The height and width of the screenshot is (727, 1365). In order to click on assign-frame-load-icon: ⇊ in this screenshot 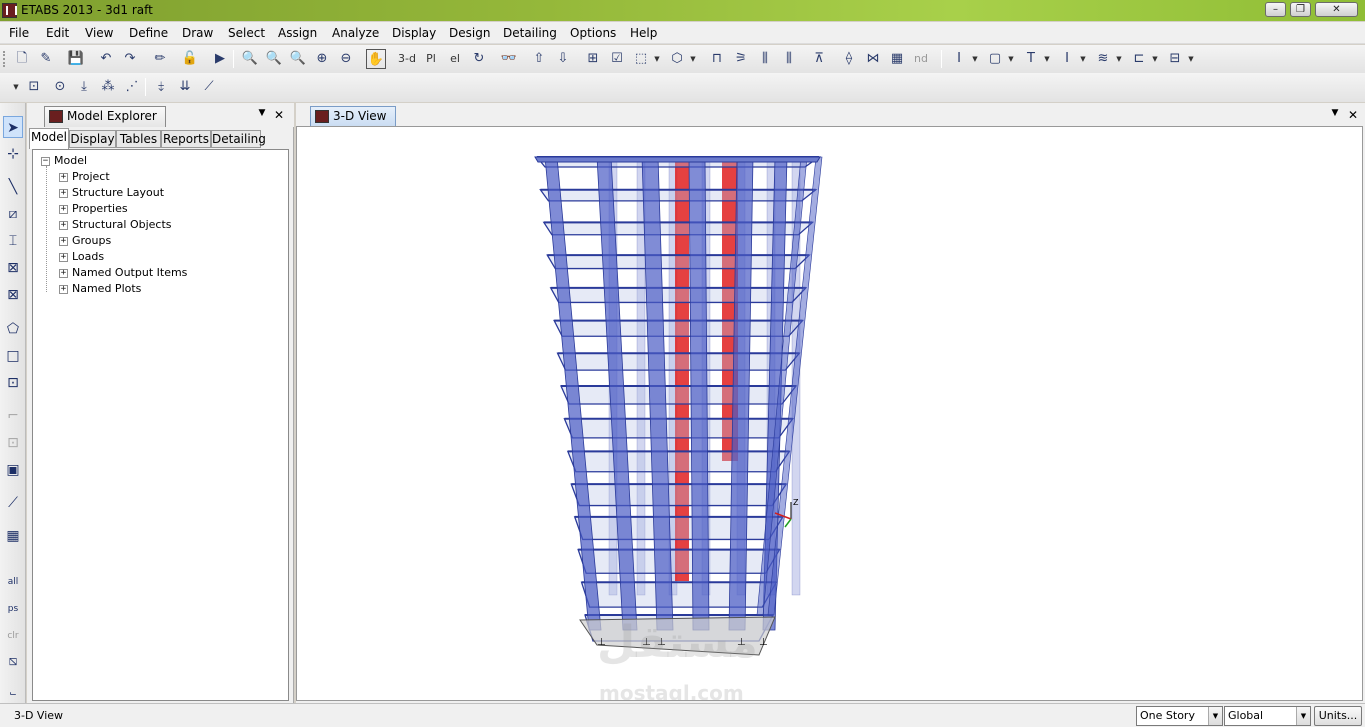, I will do `click(185, 87)`.